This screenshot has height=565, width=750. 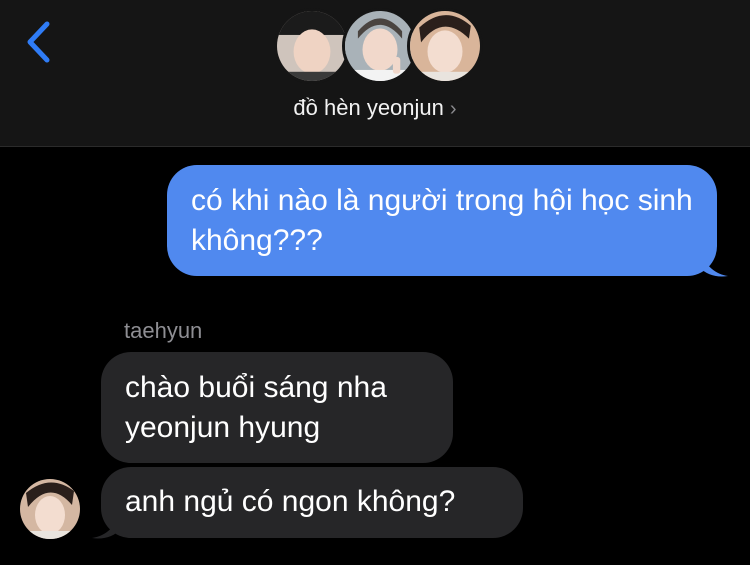 I want to click on group-name: đồ hèn yeonjun, so click(x=368, y=107).